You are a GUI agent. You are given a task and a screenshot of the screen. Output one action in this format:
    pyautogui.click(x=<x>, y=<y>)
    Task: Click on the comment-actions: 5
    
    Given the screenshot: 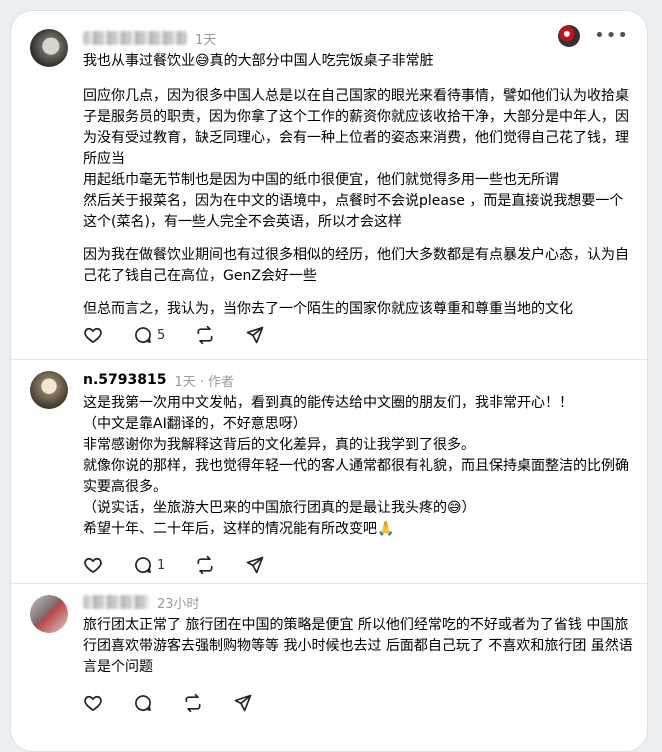 What is the action you would take?
    pyautogui.click(x=174, y=335)
    